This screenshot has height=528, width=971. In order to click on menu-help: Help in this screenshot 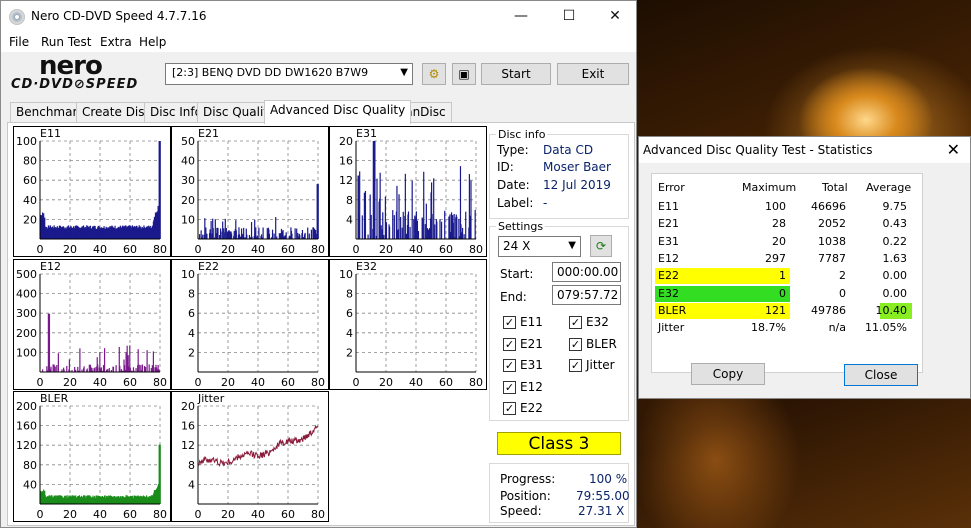, I will do `click(152, 42)`.